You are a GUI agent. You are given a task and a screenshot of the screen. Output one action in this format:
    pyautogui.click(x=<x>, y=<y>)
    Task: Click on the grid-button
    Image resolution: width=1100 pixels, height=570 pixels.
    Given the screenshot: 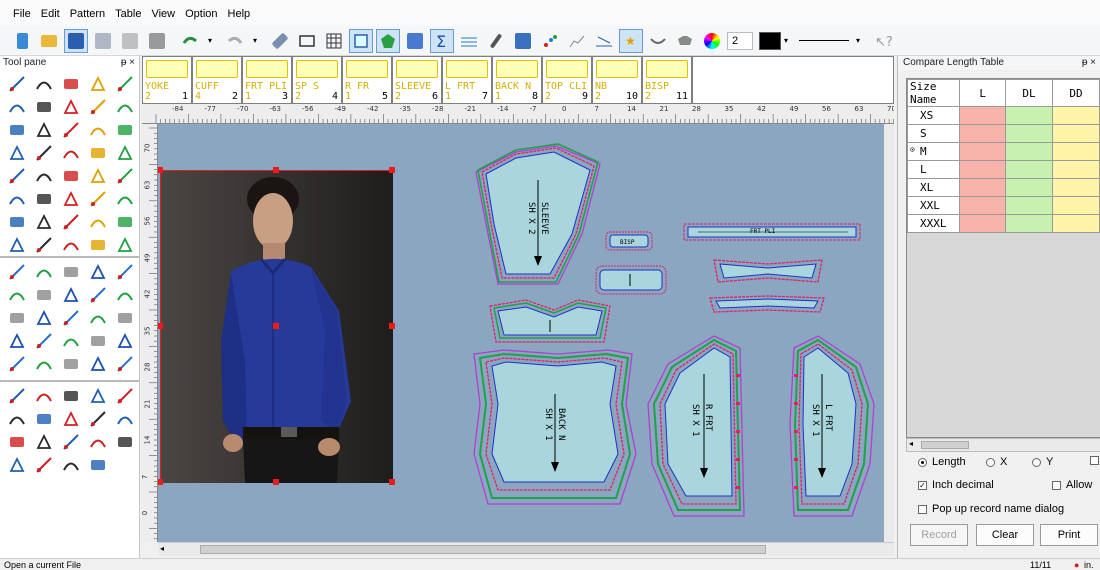 What is the action you would take?
    pyautogui.click(x=334, y=41)
    